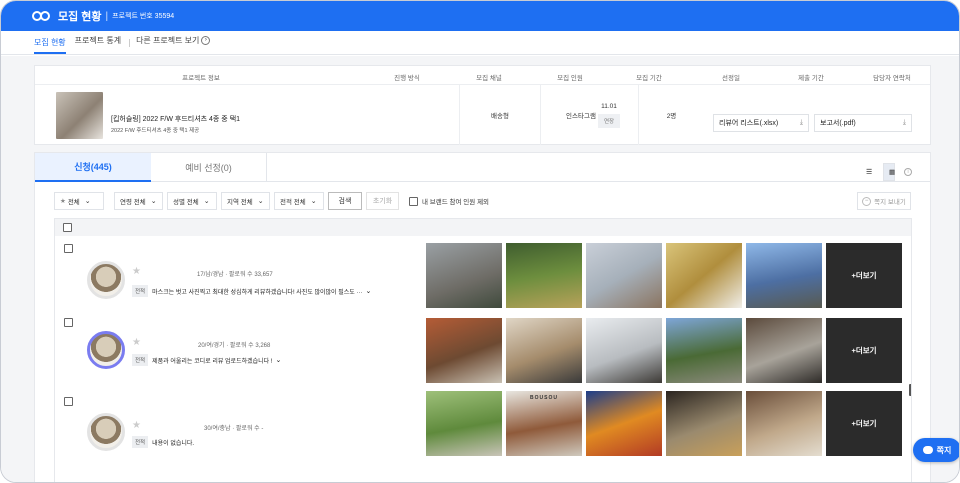 Image resolution: width=960 pixels, height=483 pixels. What do you see at coordinates (456, 202) in the screenshot?
I see `checkbox-label: 내 브랜드 참여 인원 제외` at bounding box center [456, 202].